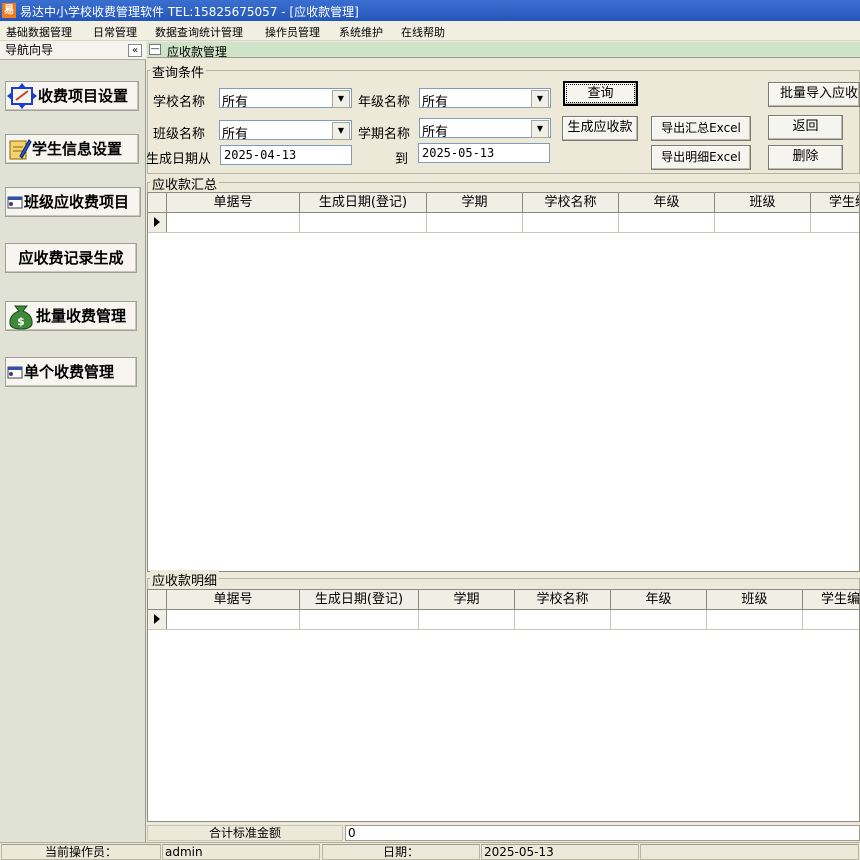 The height and width of the screenshot is (860, 860). I want to click on nav-label: 应收费记录生成, so click(71, 258).